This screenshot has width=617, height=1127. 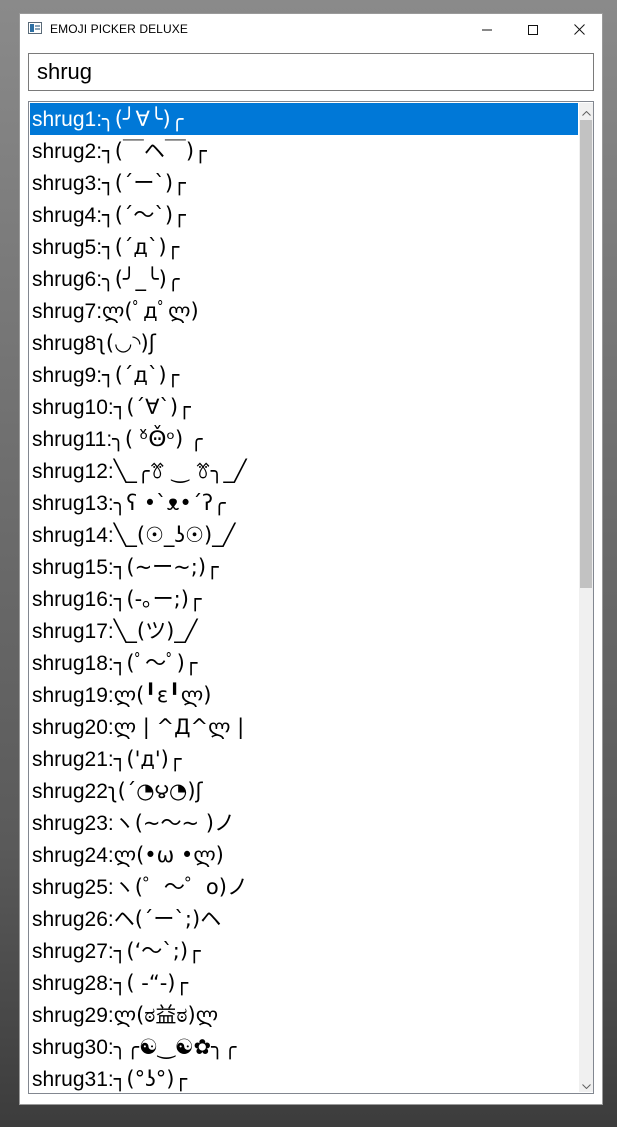 I want to click on emoji-name: shrug26:, so click(x=73, y=919).